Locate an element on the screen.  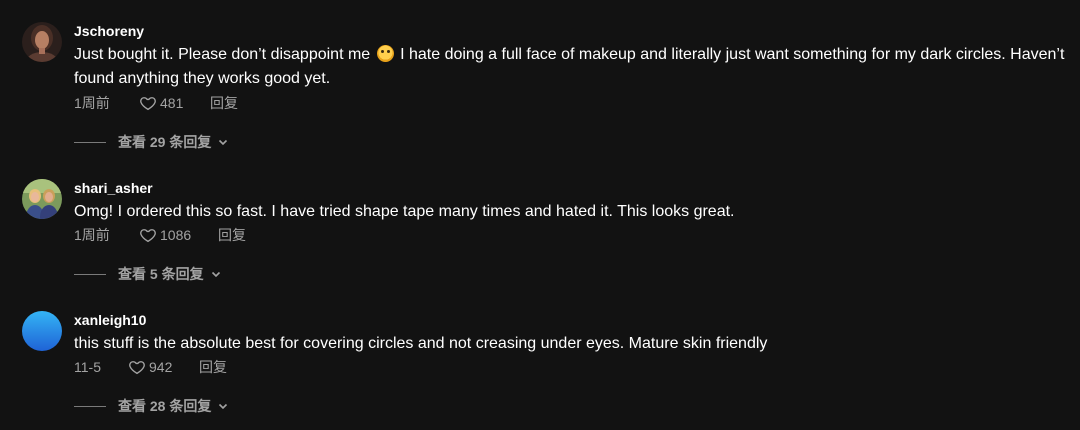
avatar-gradient-icon is located at coordinates (42, 331).